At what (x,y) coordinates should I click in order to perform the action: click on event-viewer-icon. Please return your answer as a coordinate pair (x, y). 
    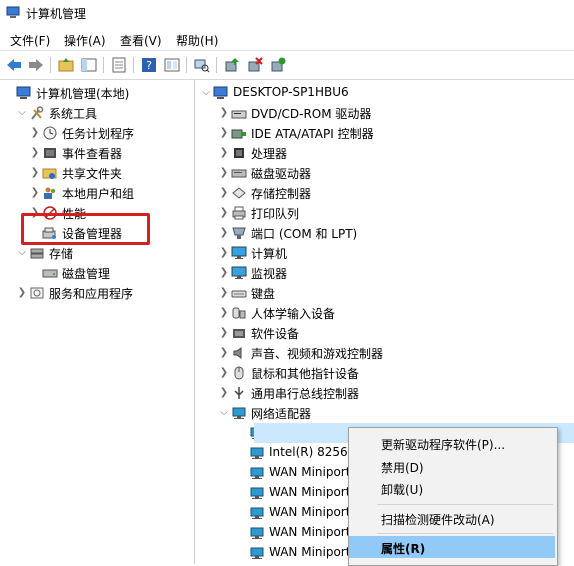
    Looking at the image, I should click on (50, 153).